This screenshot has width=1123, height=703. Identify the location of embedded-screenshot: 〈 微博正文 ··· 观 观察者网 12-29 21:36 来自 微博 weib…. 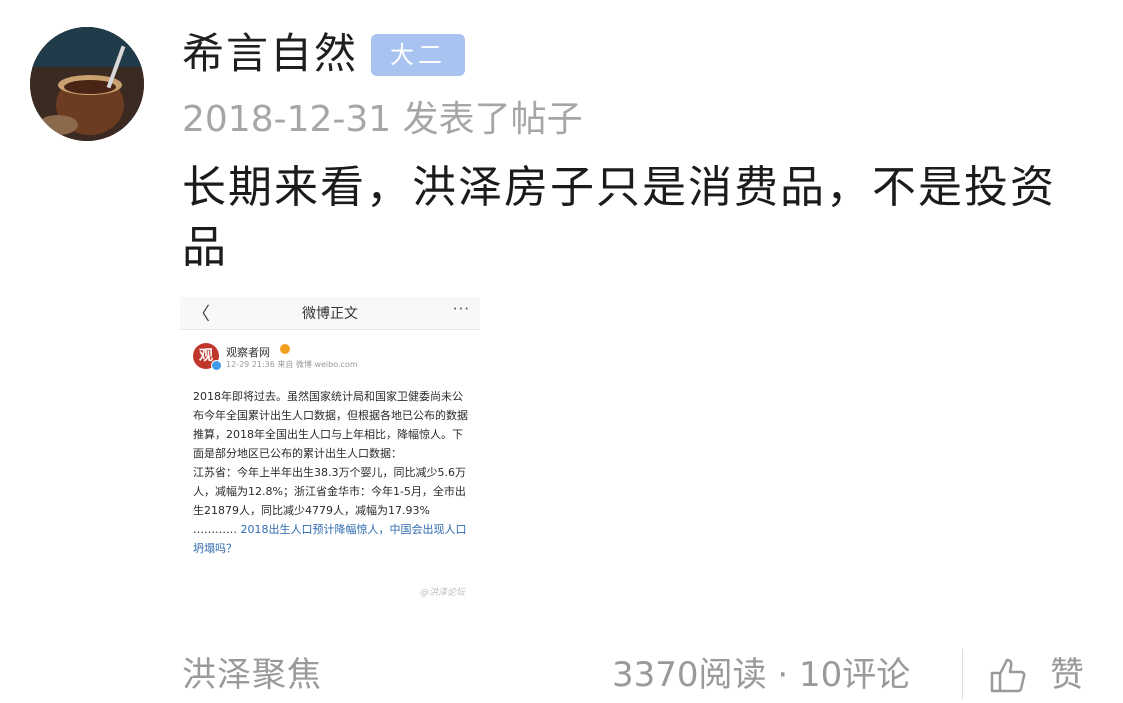
(330, 453).